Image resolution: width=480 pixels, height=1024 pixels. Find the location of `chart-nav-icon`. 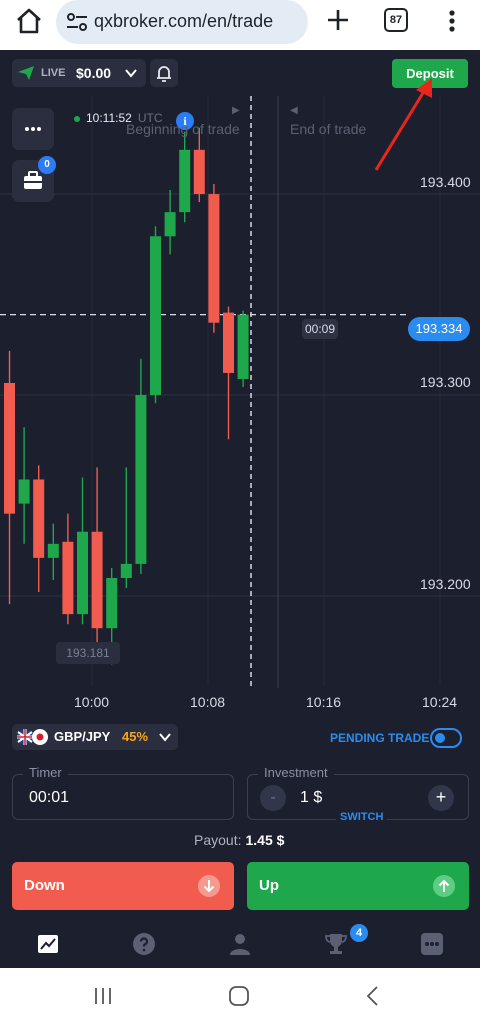

chart-nav-icon is located at coordinates (48, 944).